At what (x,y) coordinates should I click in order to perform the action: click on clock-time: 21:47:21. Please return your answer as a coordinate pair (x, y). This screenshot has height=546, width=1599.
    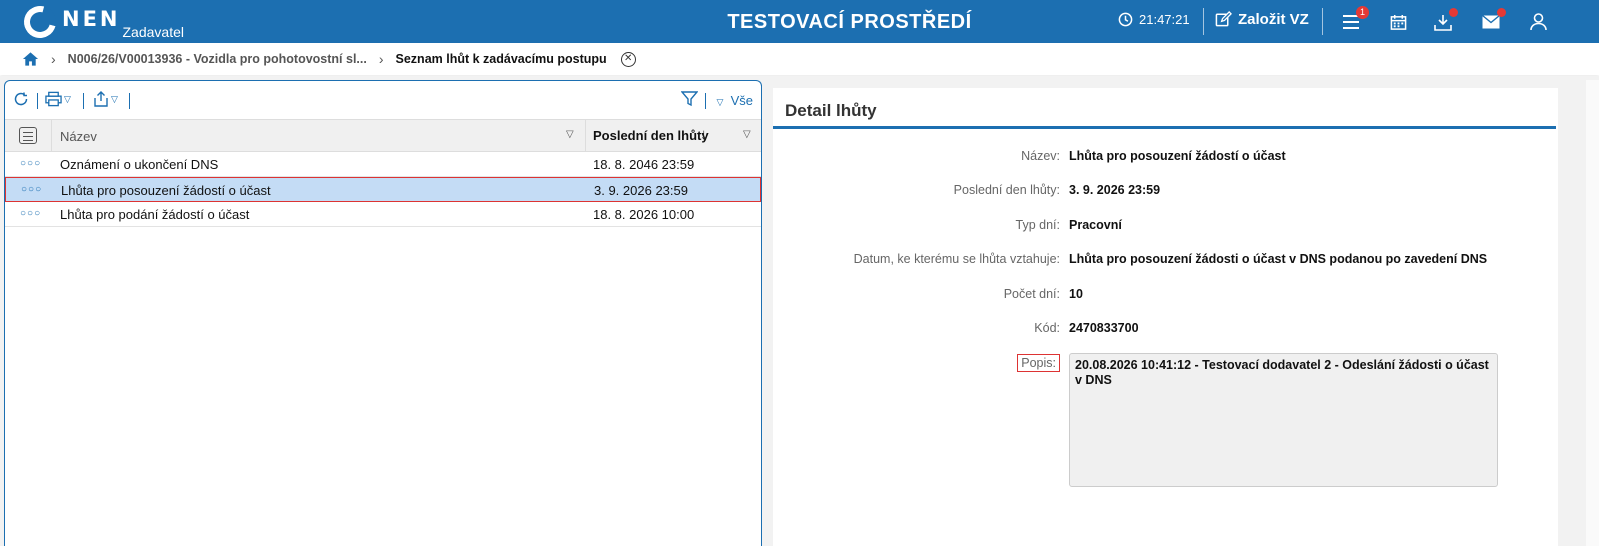
    Looking at the image, I should click on (1164, 19).